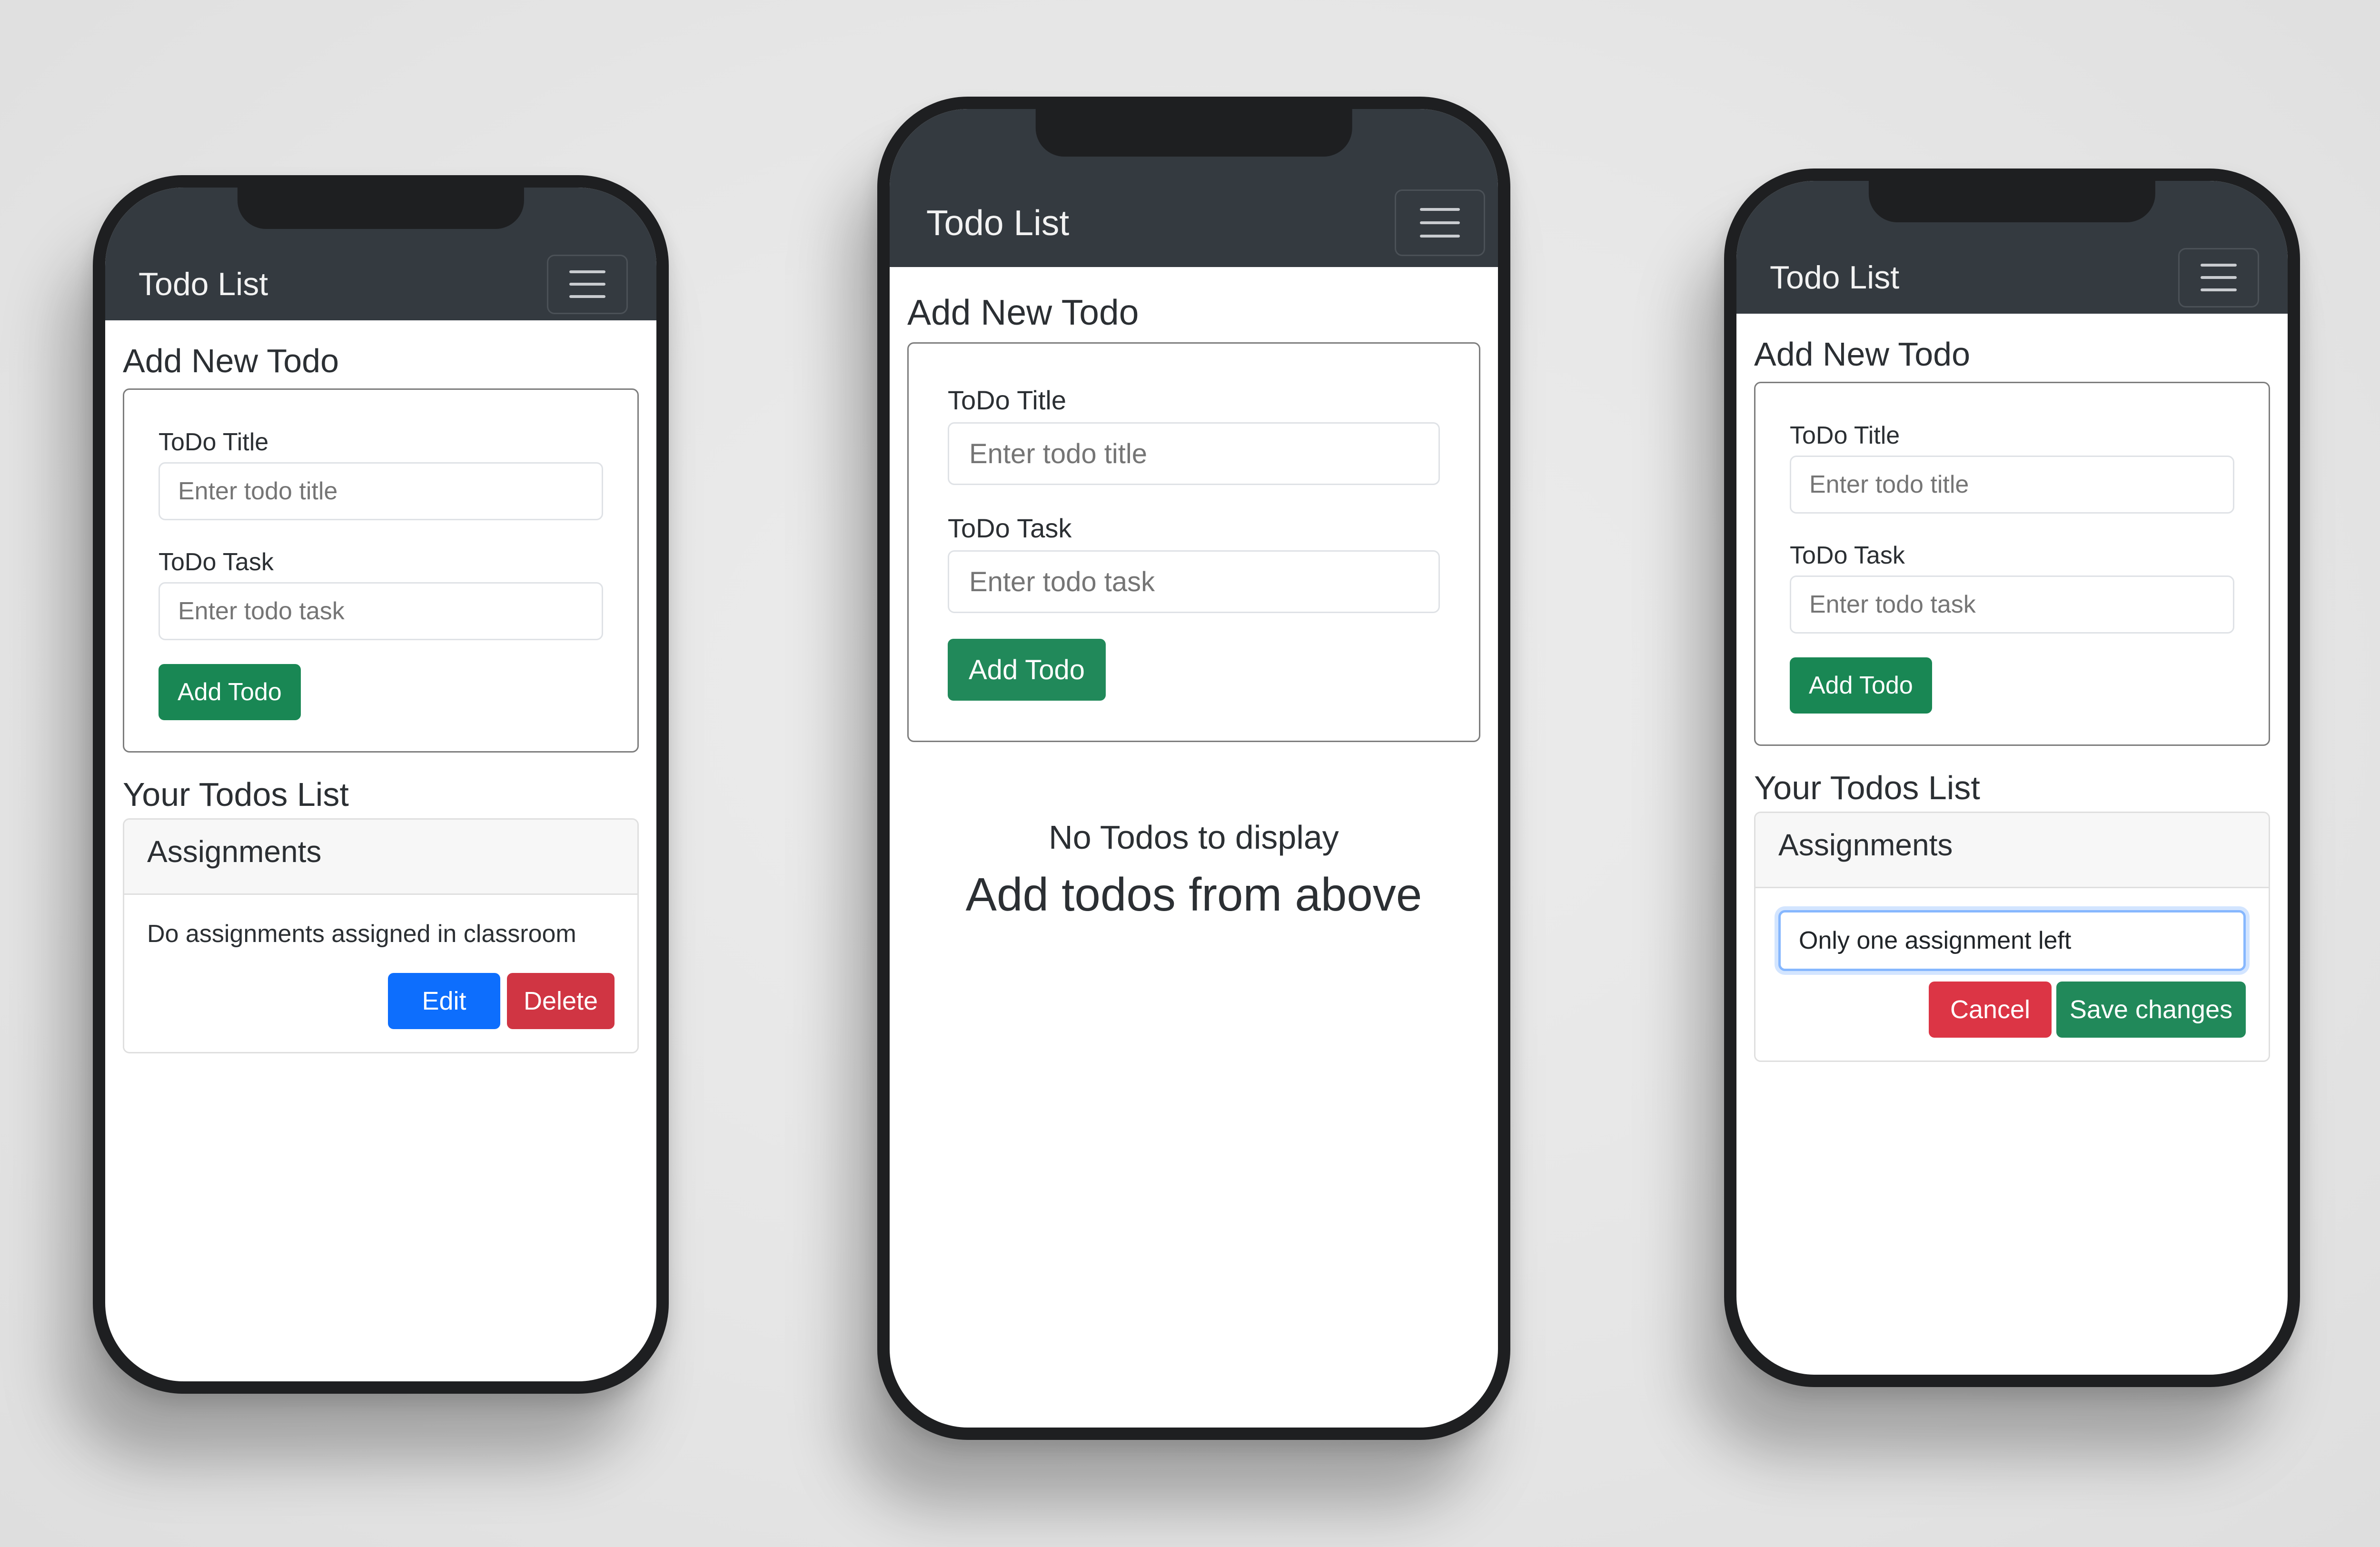 The image size is (2380, 1547). I want to click on todo-card: Assignments Cancel Save changes, so click(2012, 937).